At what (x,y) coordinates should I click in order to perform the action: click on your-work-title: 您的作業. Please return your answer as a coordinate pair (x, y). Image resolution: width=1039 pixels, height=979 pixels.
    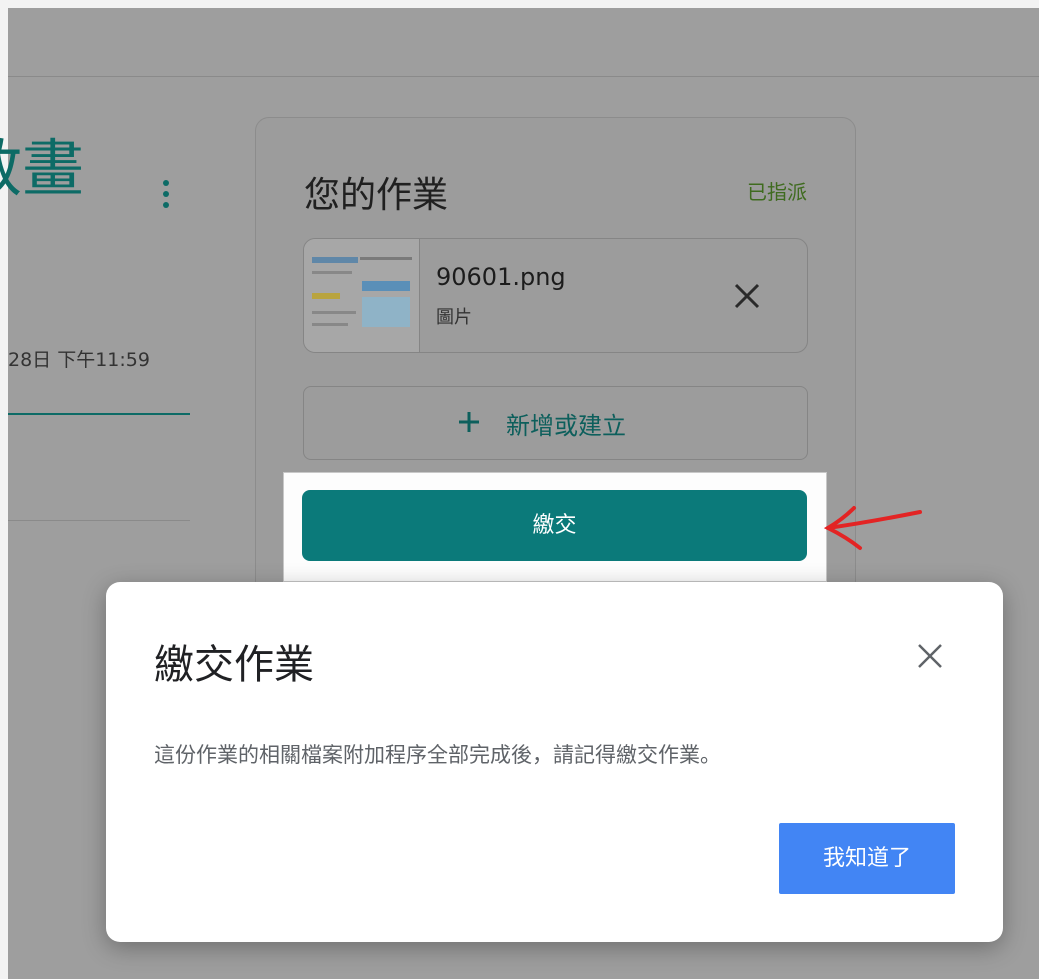
    Looking at the image, I should click on (376, 195).